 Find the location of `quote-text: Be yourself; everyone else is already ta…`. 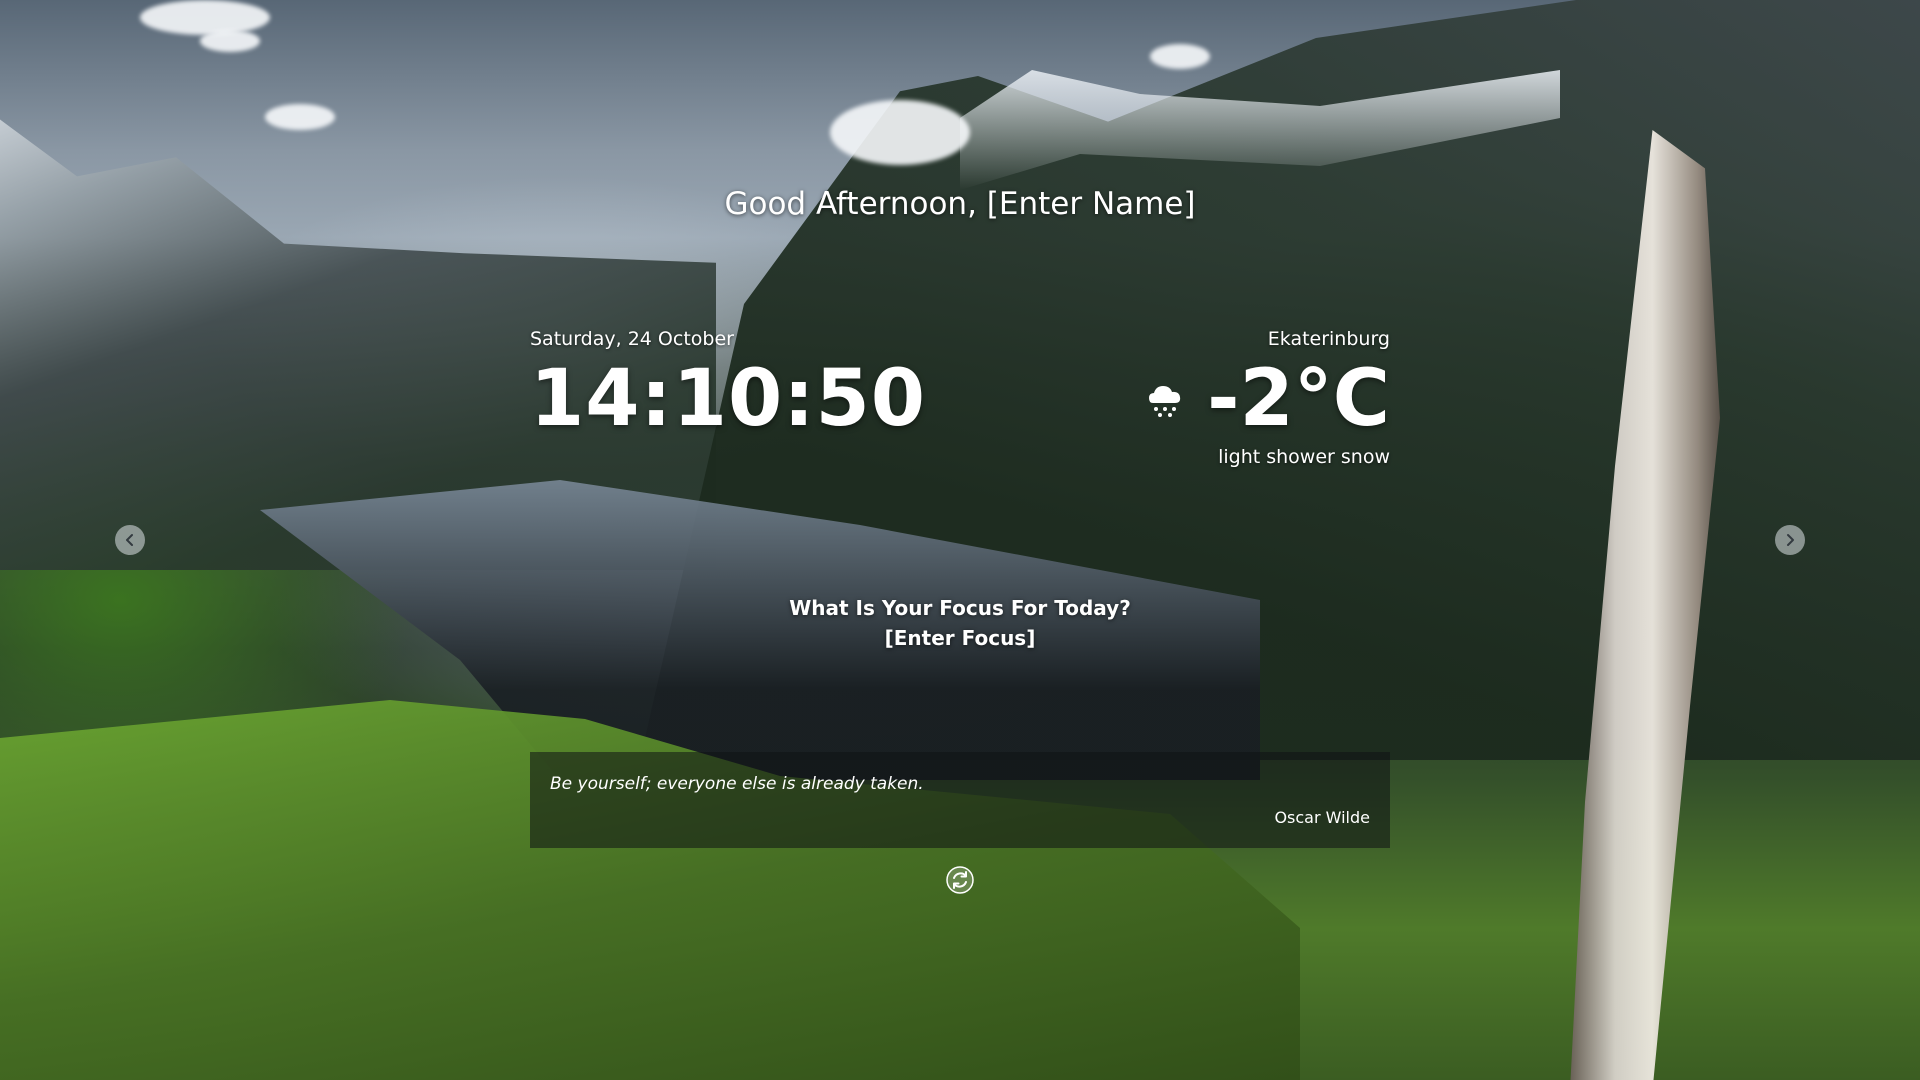

quote-text: Be yourself; everyone else is already ta… is located at coordinates (737, 784).